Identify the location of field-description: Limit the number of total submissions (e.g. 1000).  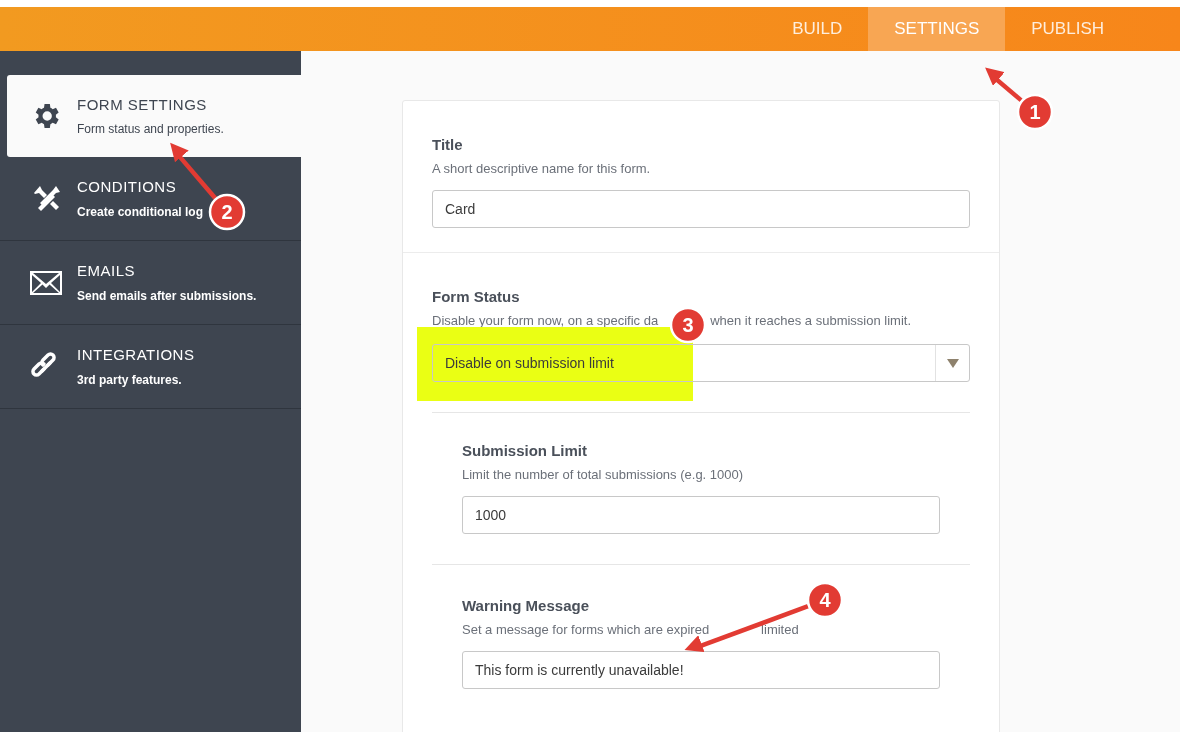
(603, 474).